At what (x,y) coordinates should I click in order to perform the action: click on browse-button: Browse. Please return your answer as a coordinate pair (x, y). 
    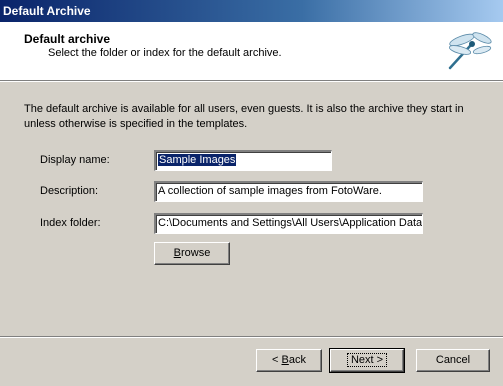
    Looking at the image, I should click on (192, 253).